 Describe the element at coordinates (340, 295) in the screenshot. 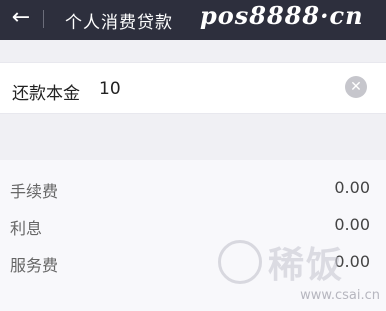

I see `watermark-site: www.csai.cn` at that location.